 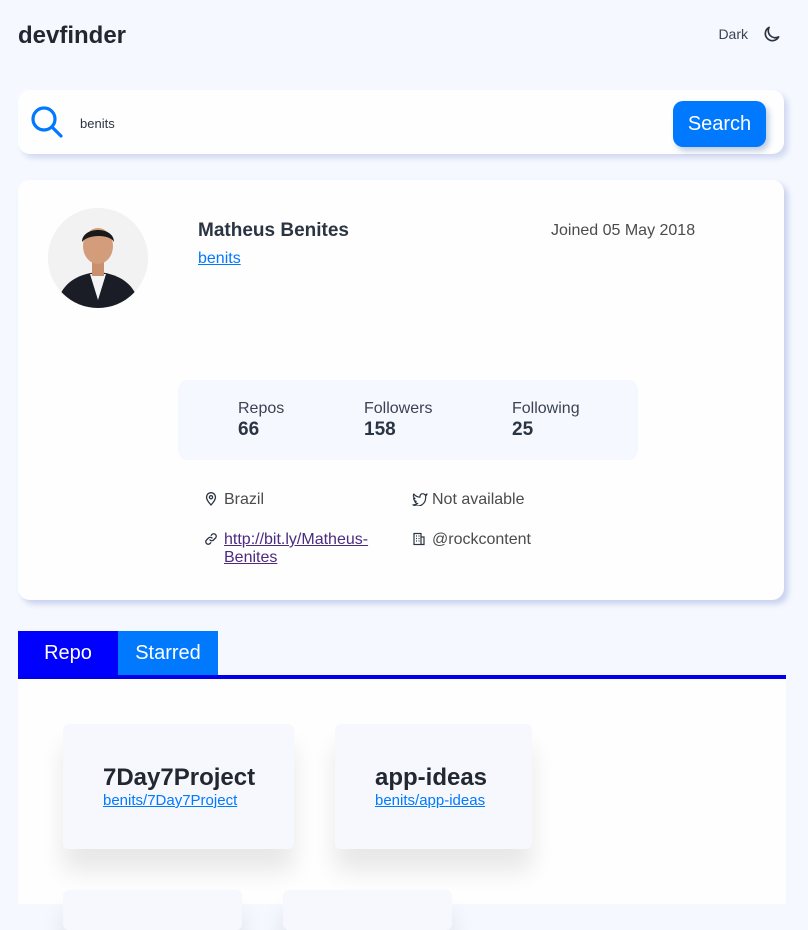 What do you see at coordinates (402, 655) in the screenshot?
I see `repo-tabs: Repo Starred` at bounding box center [402, 655].